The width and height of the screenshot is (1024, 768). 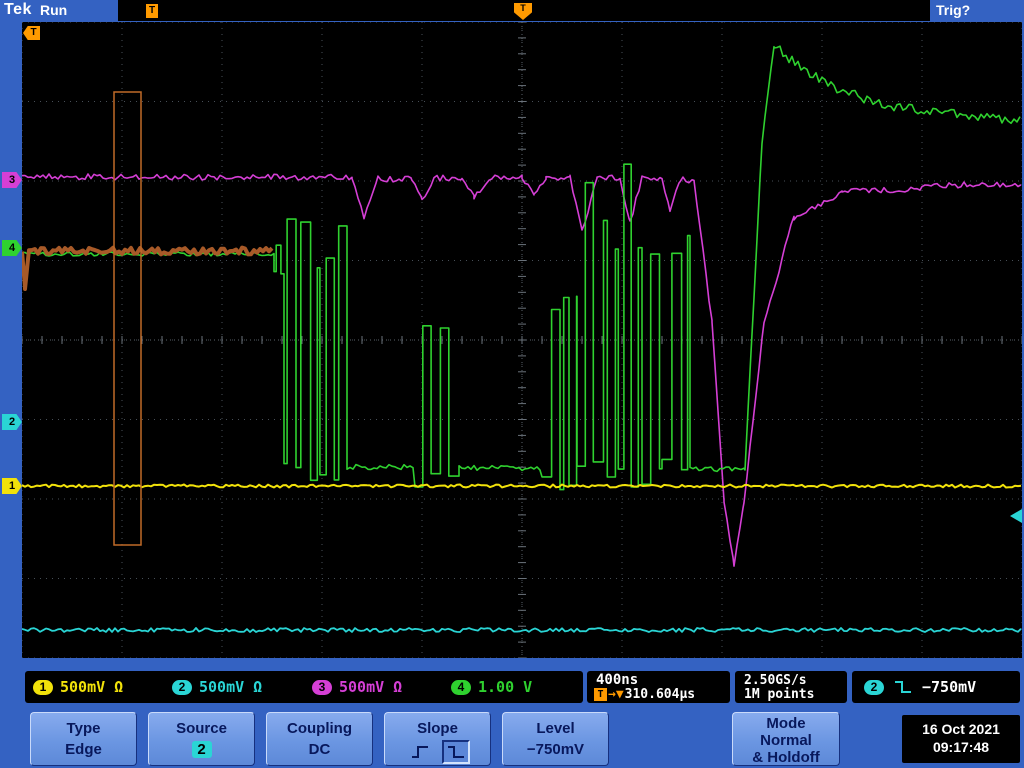 What do you see at coordinates (779, 694) in the screenshot?
I see `record-length: 1M points` at bounding box center [779, 694].